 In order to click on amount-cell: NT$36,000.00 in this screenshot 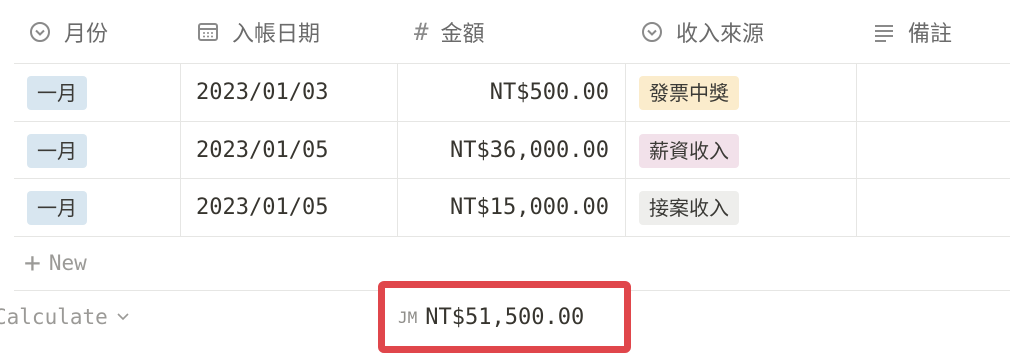, I will do `click(503, 150)`.